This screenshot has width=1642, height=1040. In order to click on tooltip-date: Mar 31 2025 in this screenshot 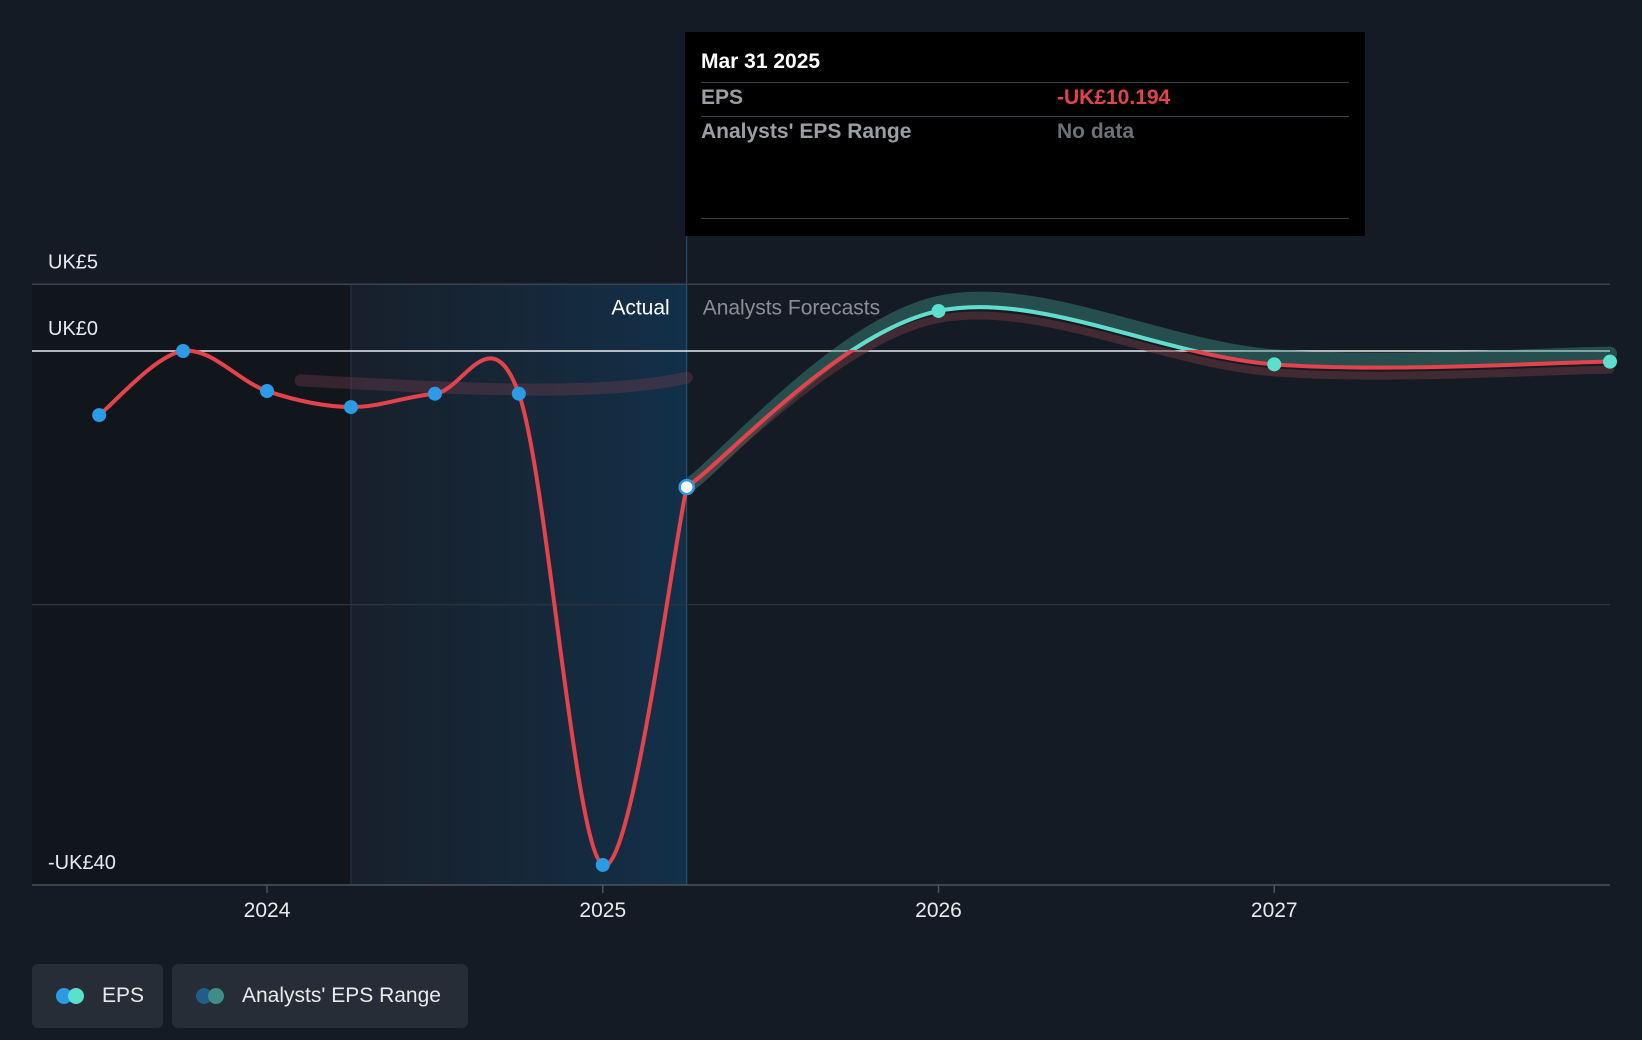, I will do `click(761, 61)`.